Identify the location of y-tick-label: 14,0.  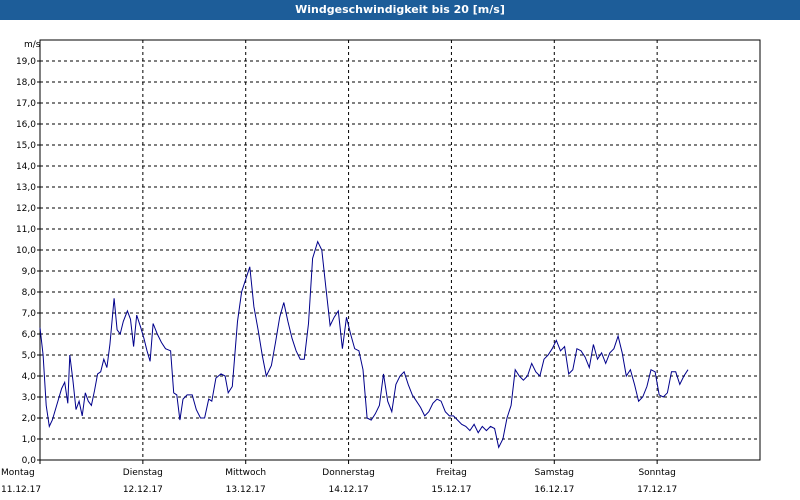
(26, 167).